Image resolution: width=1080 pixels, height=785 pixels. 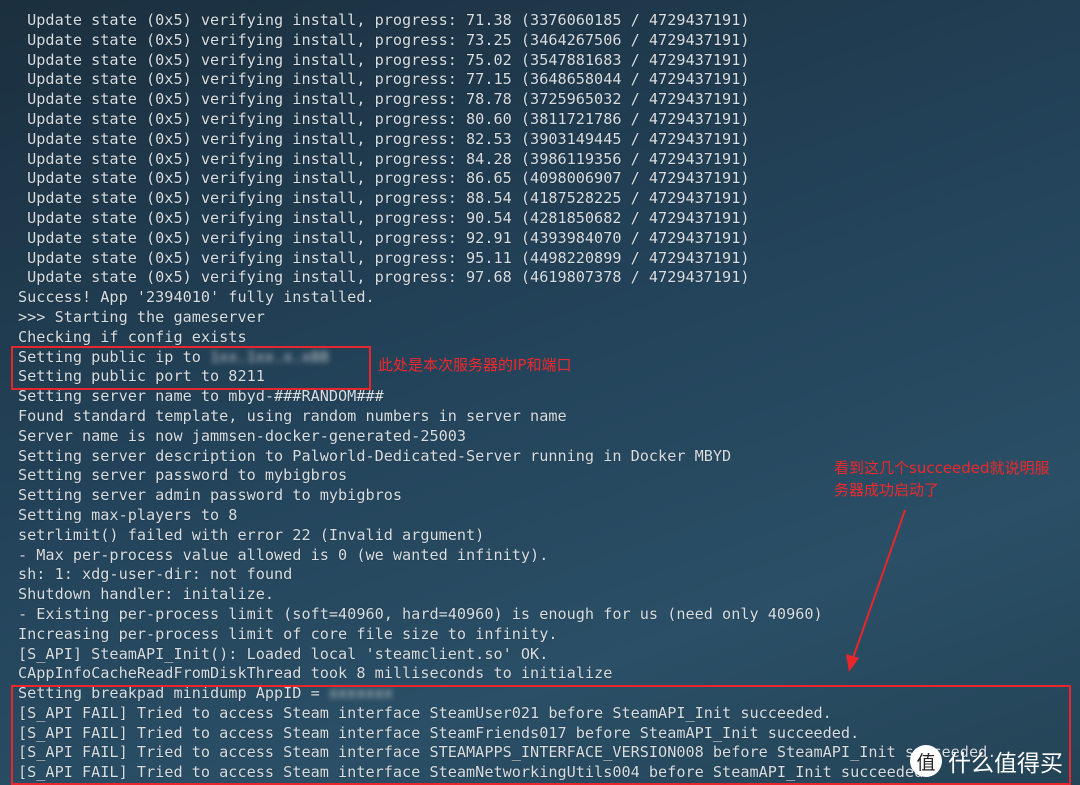 What do you see at coordinates (1005, 764) in the screenshot?
I see `watermark-text: 什么值得买` at bounding box center [1005, 764].